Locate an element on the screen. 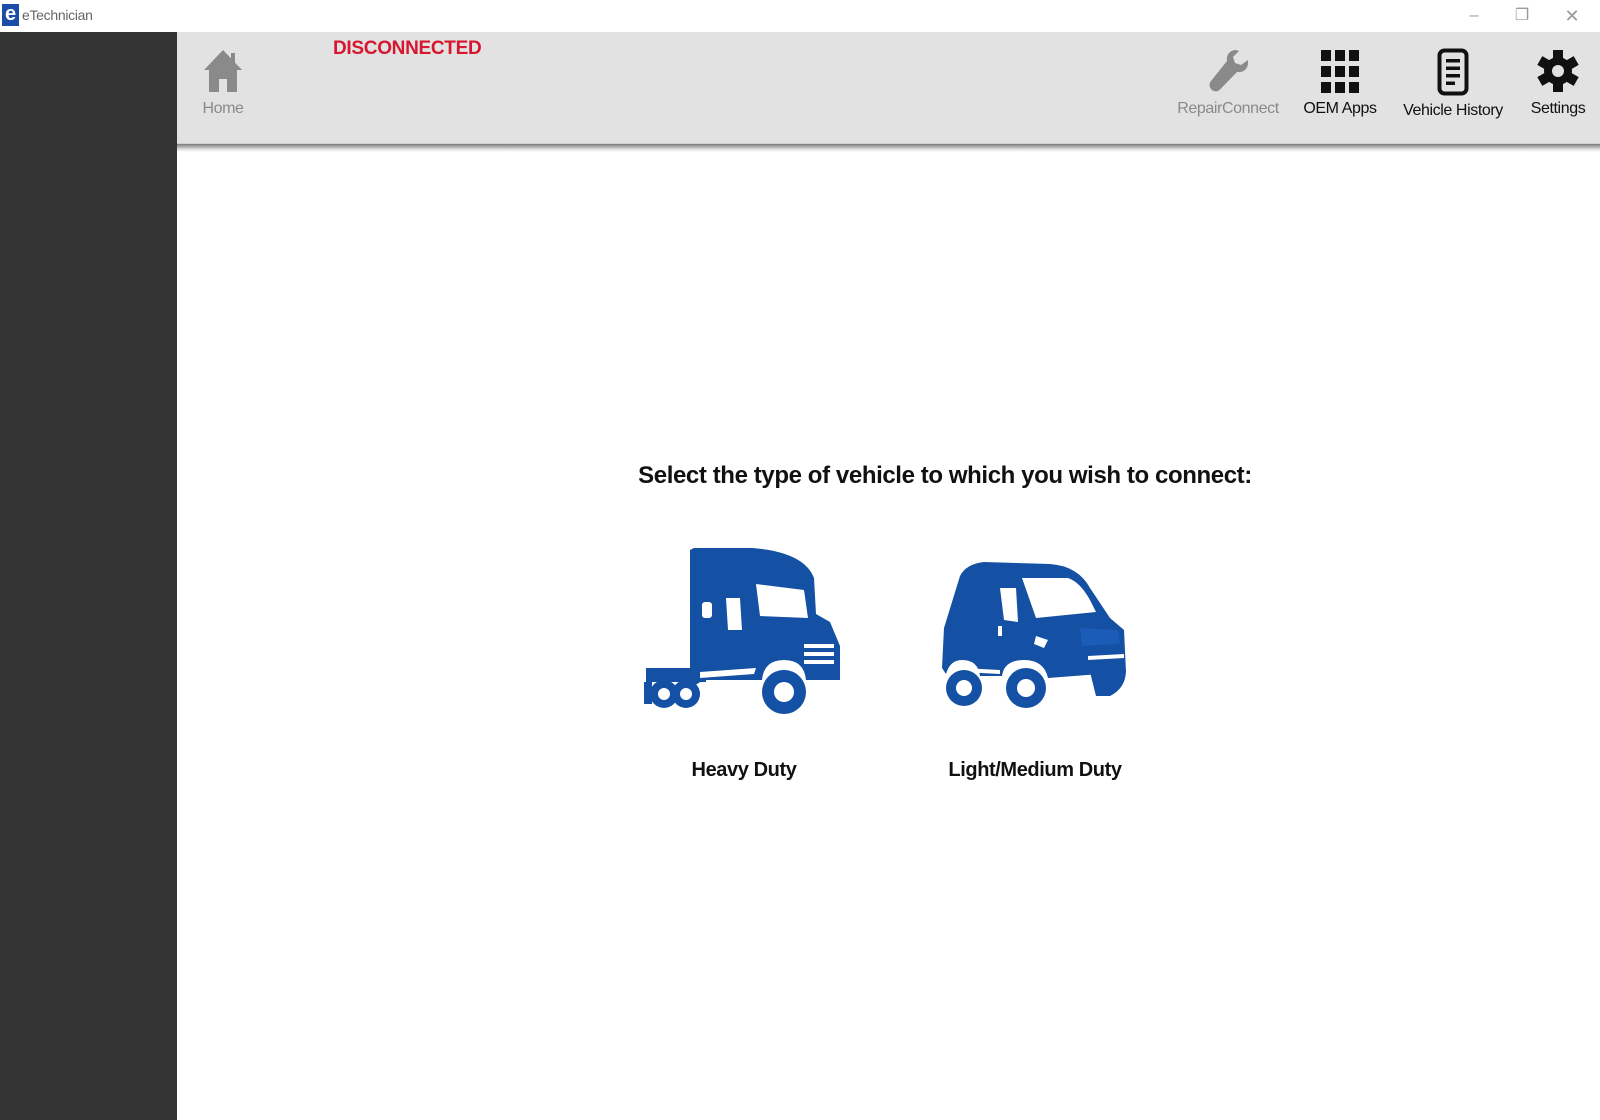  repairconnect-label: RepairConnect is located at coordinates (1228, 108).